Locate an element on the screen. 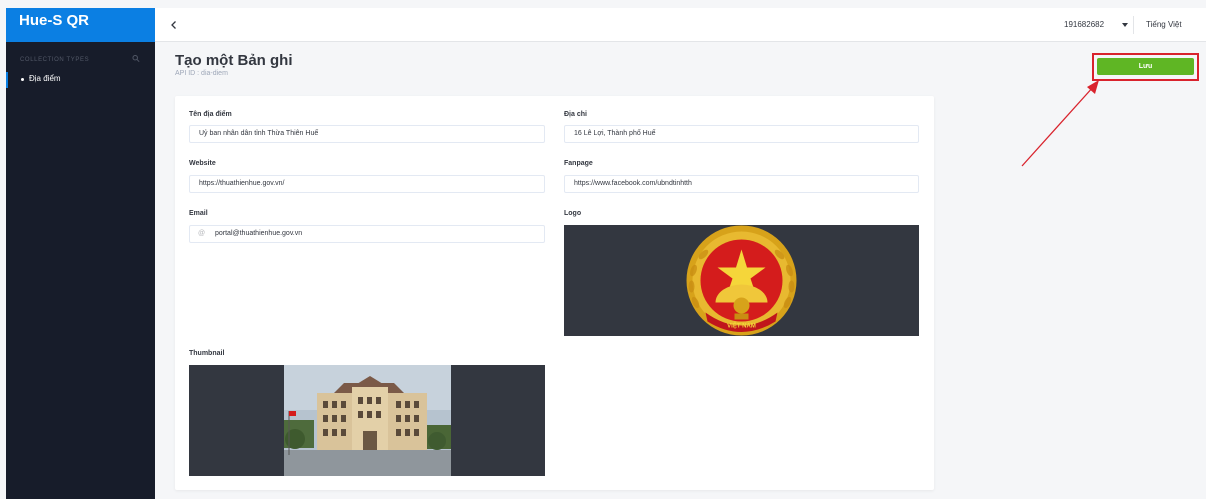 The width and height of the screenshot is (1206, 499). email-input: @ portal@thuathienhue.gov.vn is located at coordinates (367, 234).